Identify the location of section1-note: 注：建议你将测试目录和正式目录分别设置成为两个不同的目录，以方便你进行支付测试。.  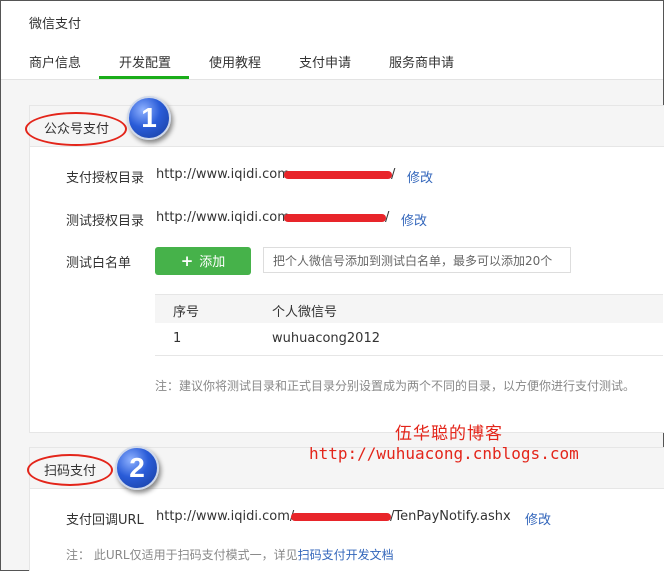
(395, 386).